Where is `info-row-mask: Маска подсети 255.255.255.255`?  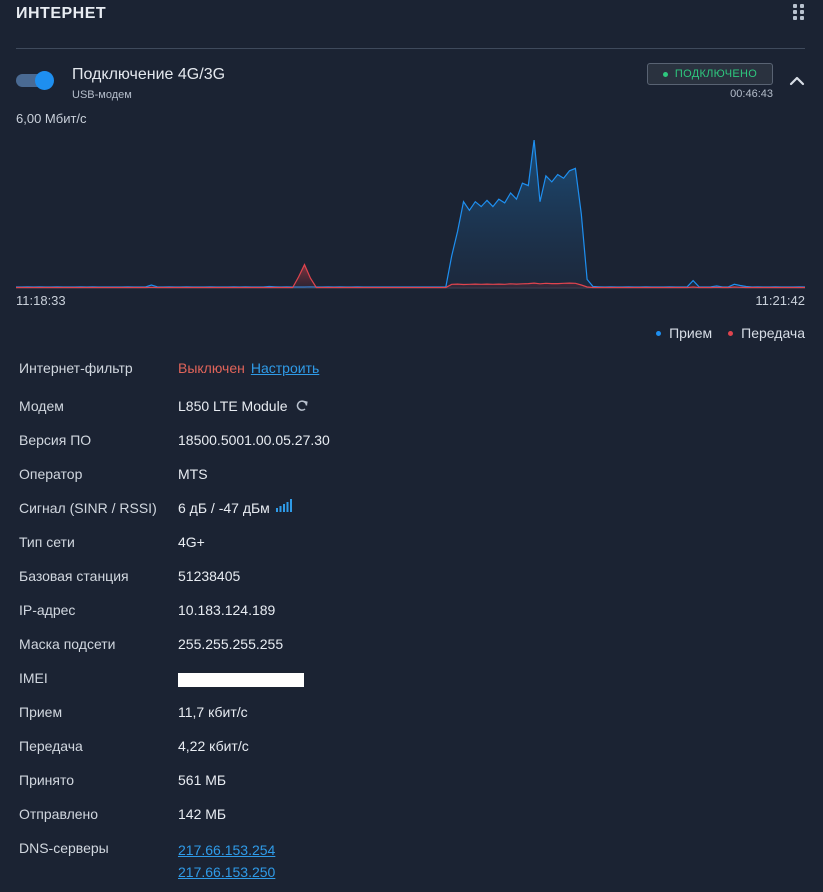 info-row-mask: Маска подсети 255.255.255.255 is located at coordinates (412, 647).